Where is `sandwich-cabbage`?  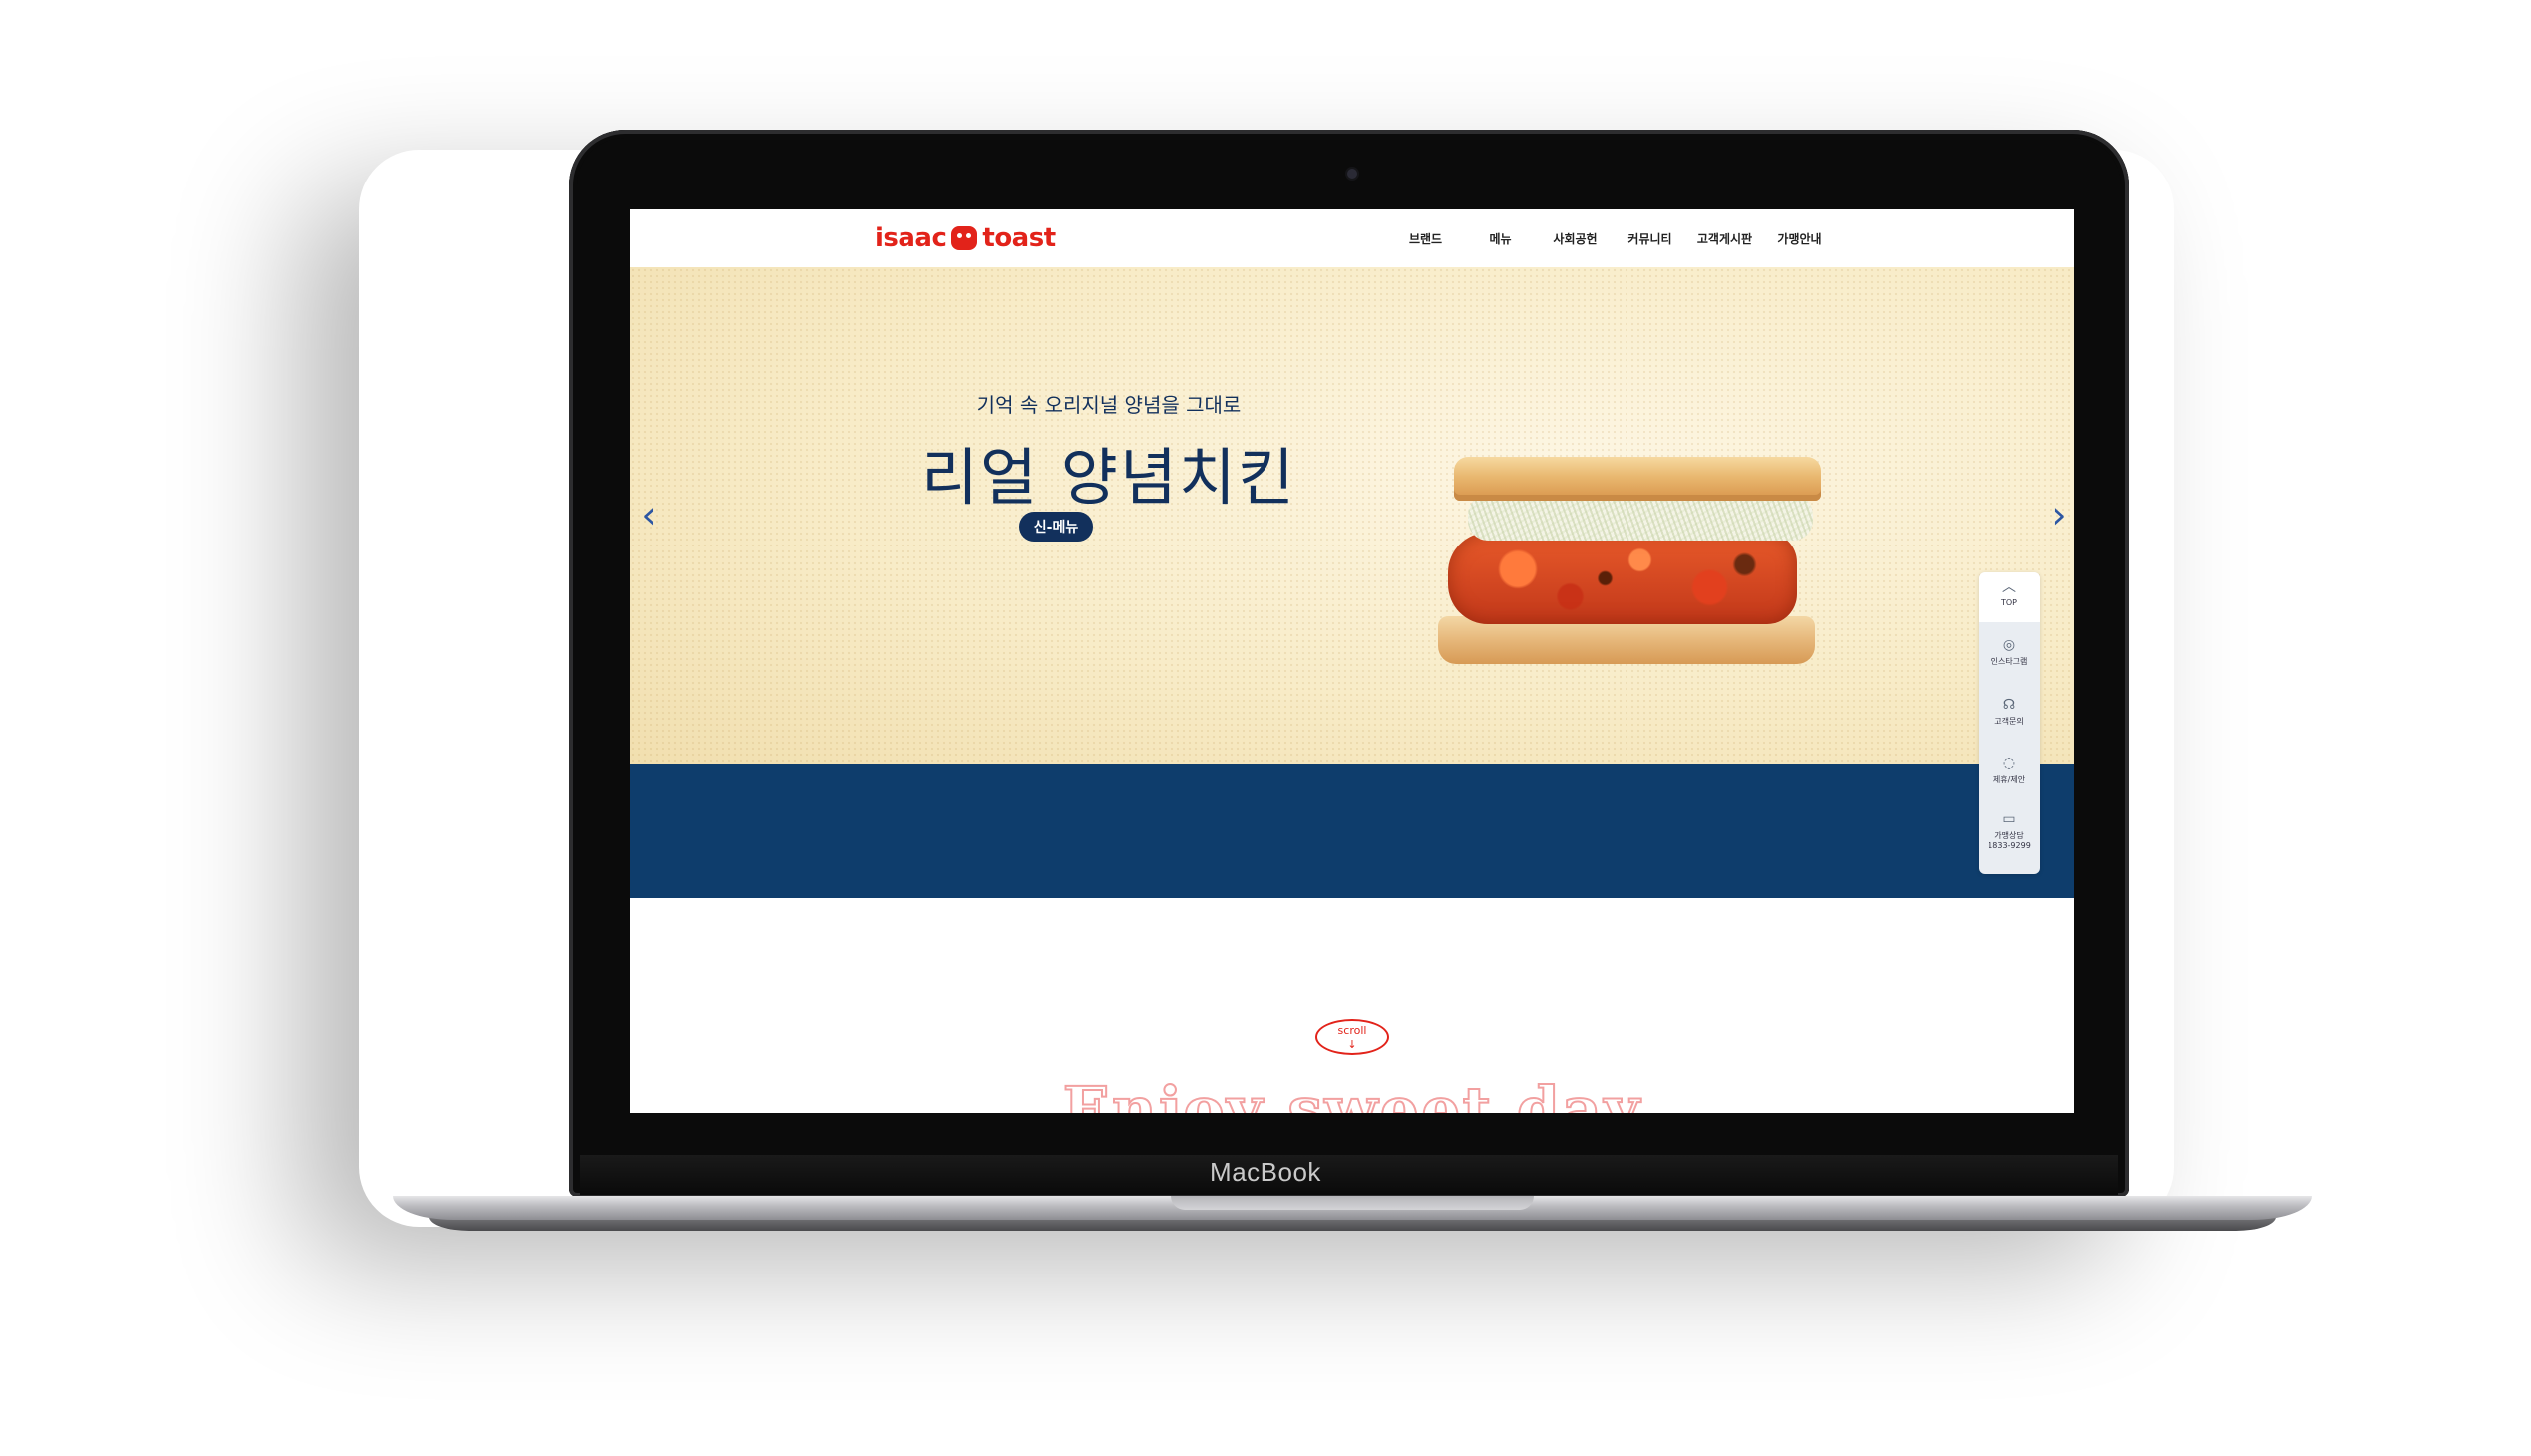
sandwich-cabbage is located at coordinates (1641, 518).